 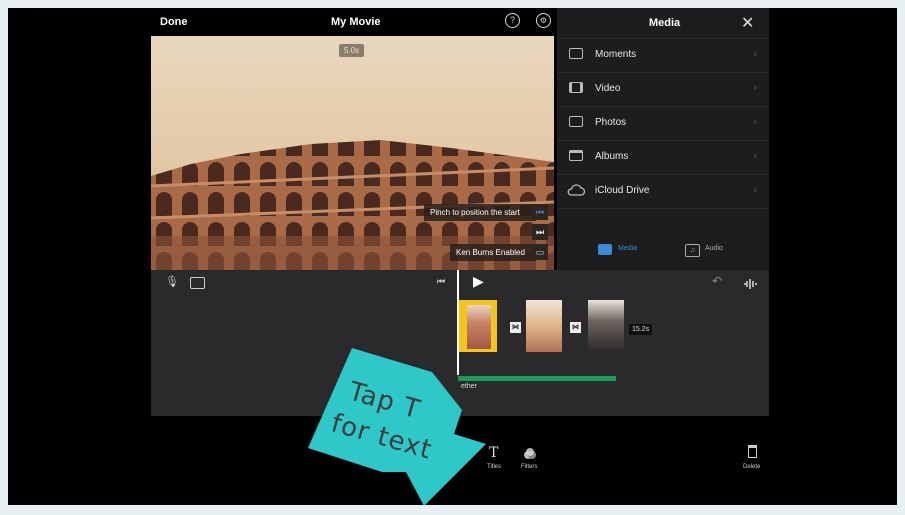 I want to click on media-item-label: iCloud Drive, so click(x=622, y=190).